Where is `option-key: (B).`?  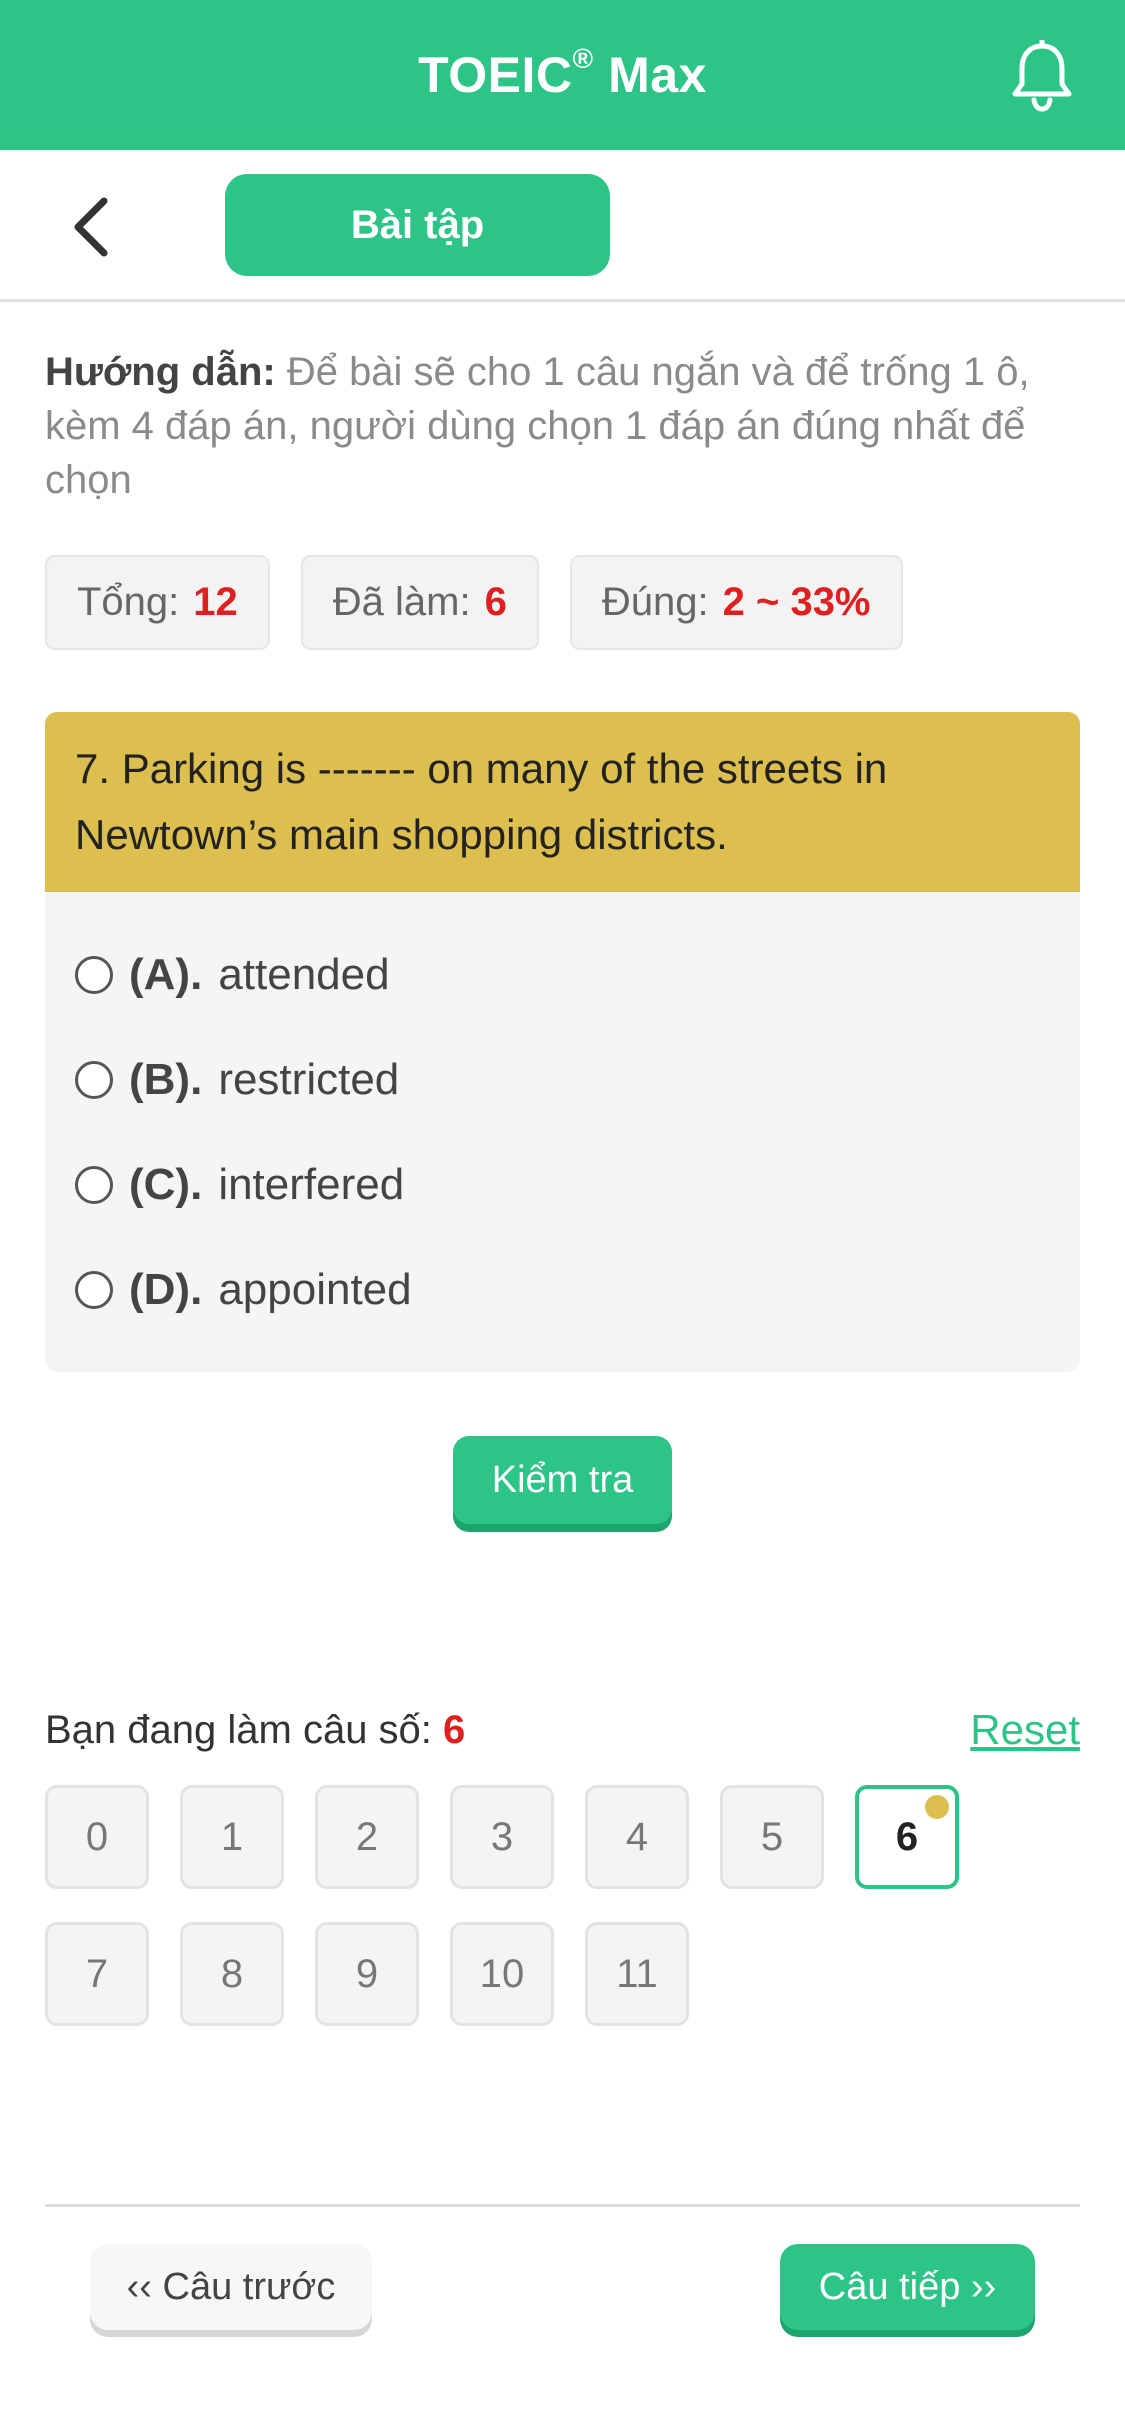
option-key: (B). is located at coordinates (166, 1079).